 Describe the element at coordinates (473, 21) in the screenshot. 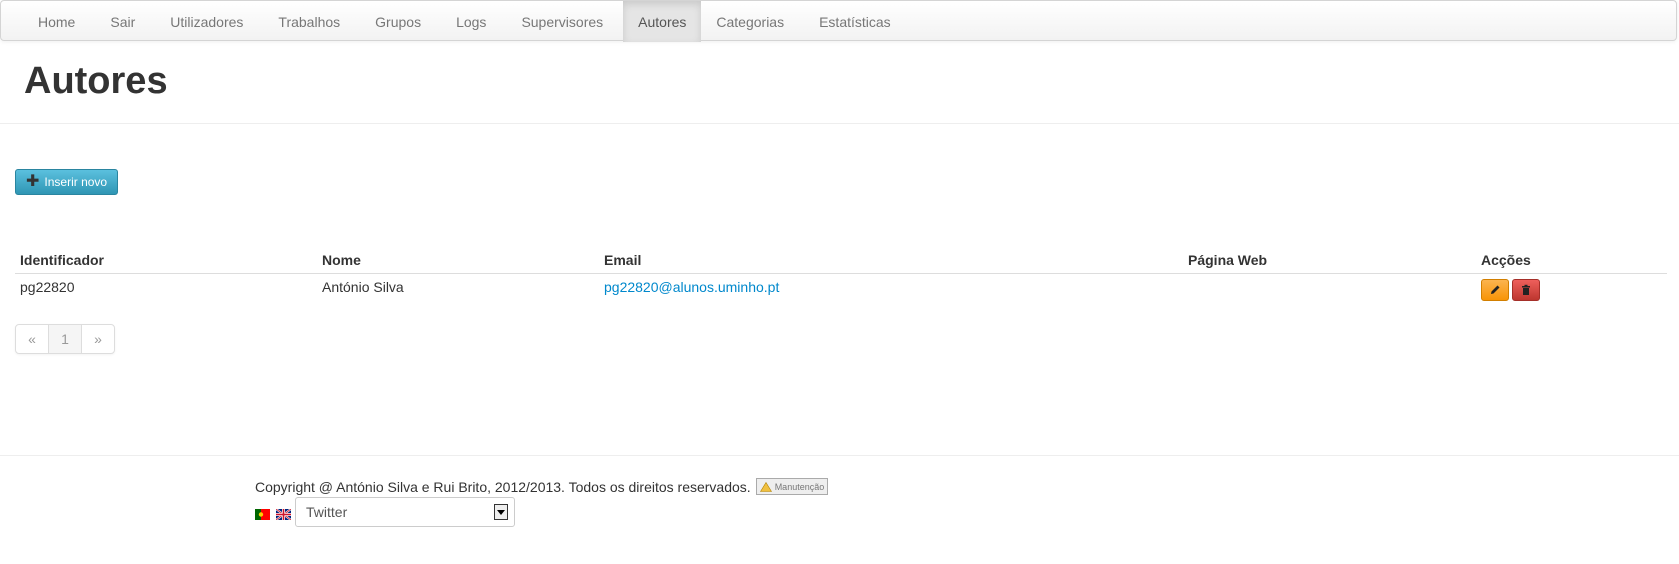

I see `nav-item-logs: Logs` at that location.